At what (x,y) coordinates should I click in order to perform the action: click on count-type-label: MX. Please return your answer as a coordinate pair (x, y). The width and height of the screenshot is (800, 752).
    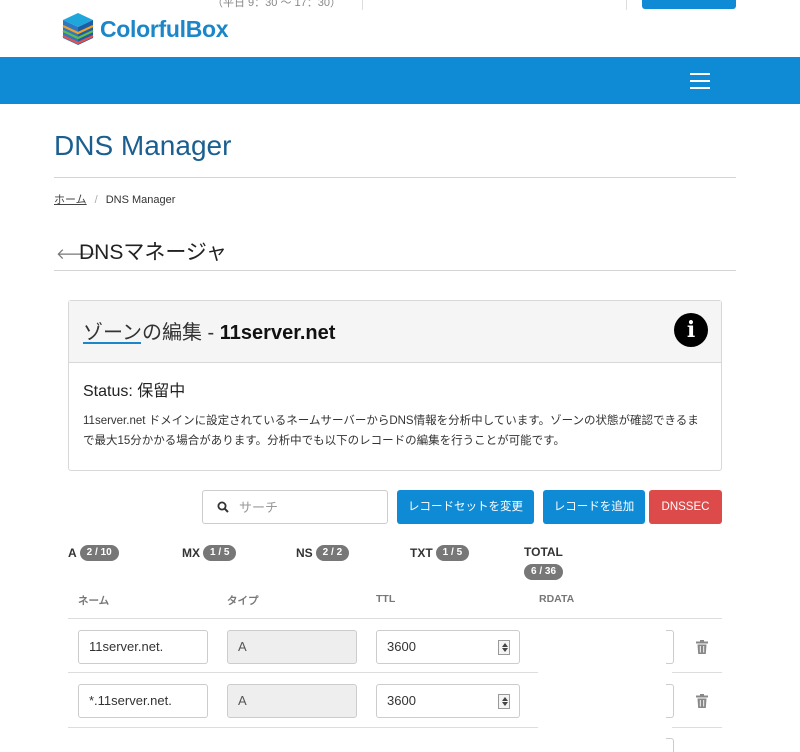
    Looking at the image, I should click on (191, 553).